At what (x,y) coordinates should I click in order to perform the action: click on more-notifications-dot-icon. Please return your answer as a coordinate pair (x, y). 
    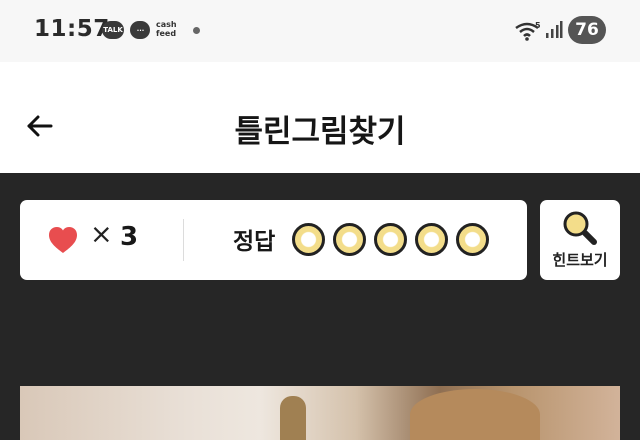
    Looking at the image, I should click on (196, 30).